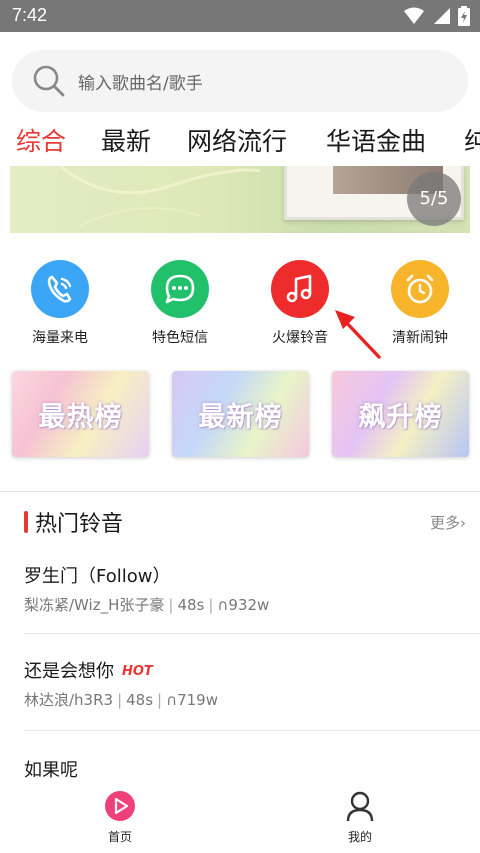  What do you see at coordinates (126, 140) in the screenshot?
I see `tab-latest: 最新` at bounding box center [126, 140].